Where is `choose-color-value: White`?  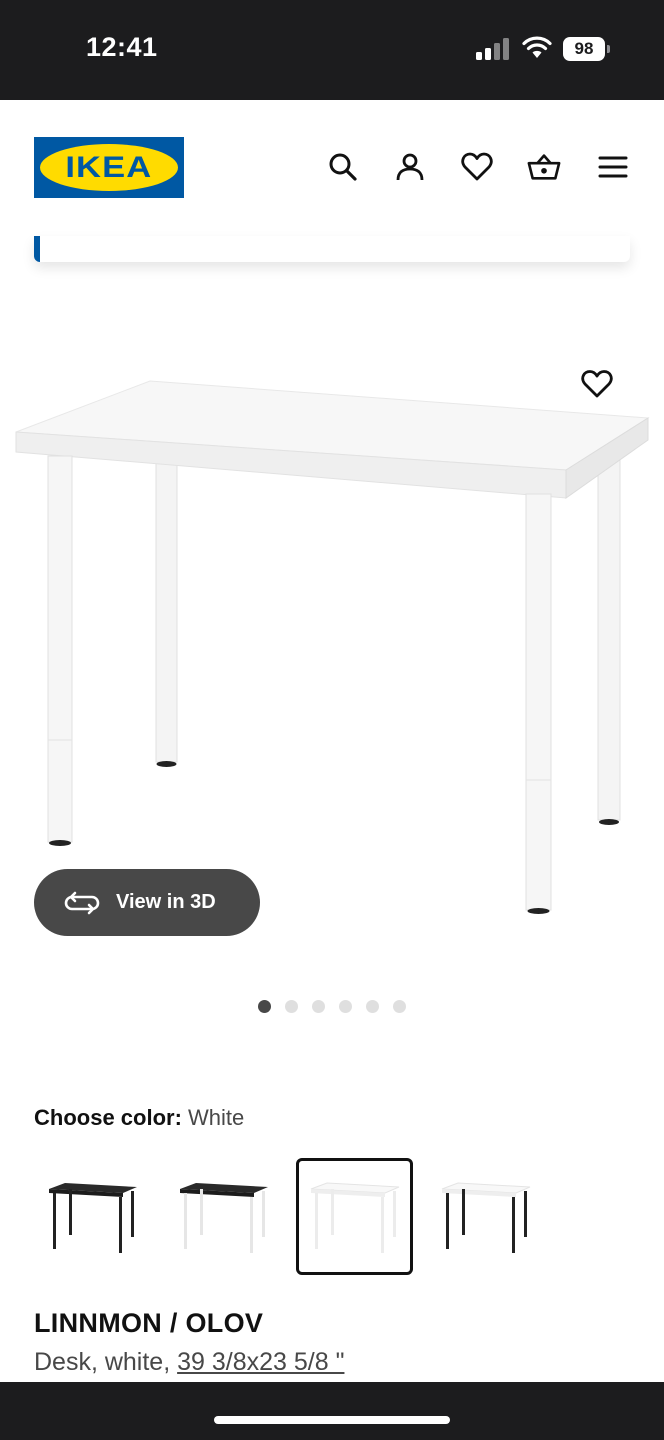 choose-color-value: White is located at coordinates (216, 1117).